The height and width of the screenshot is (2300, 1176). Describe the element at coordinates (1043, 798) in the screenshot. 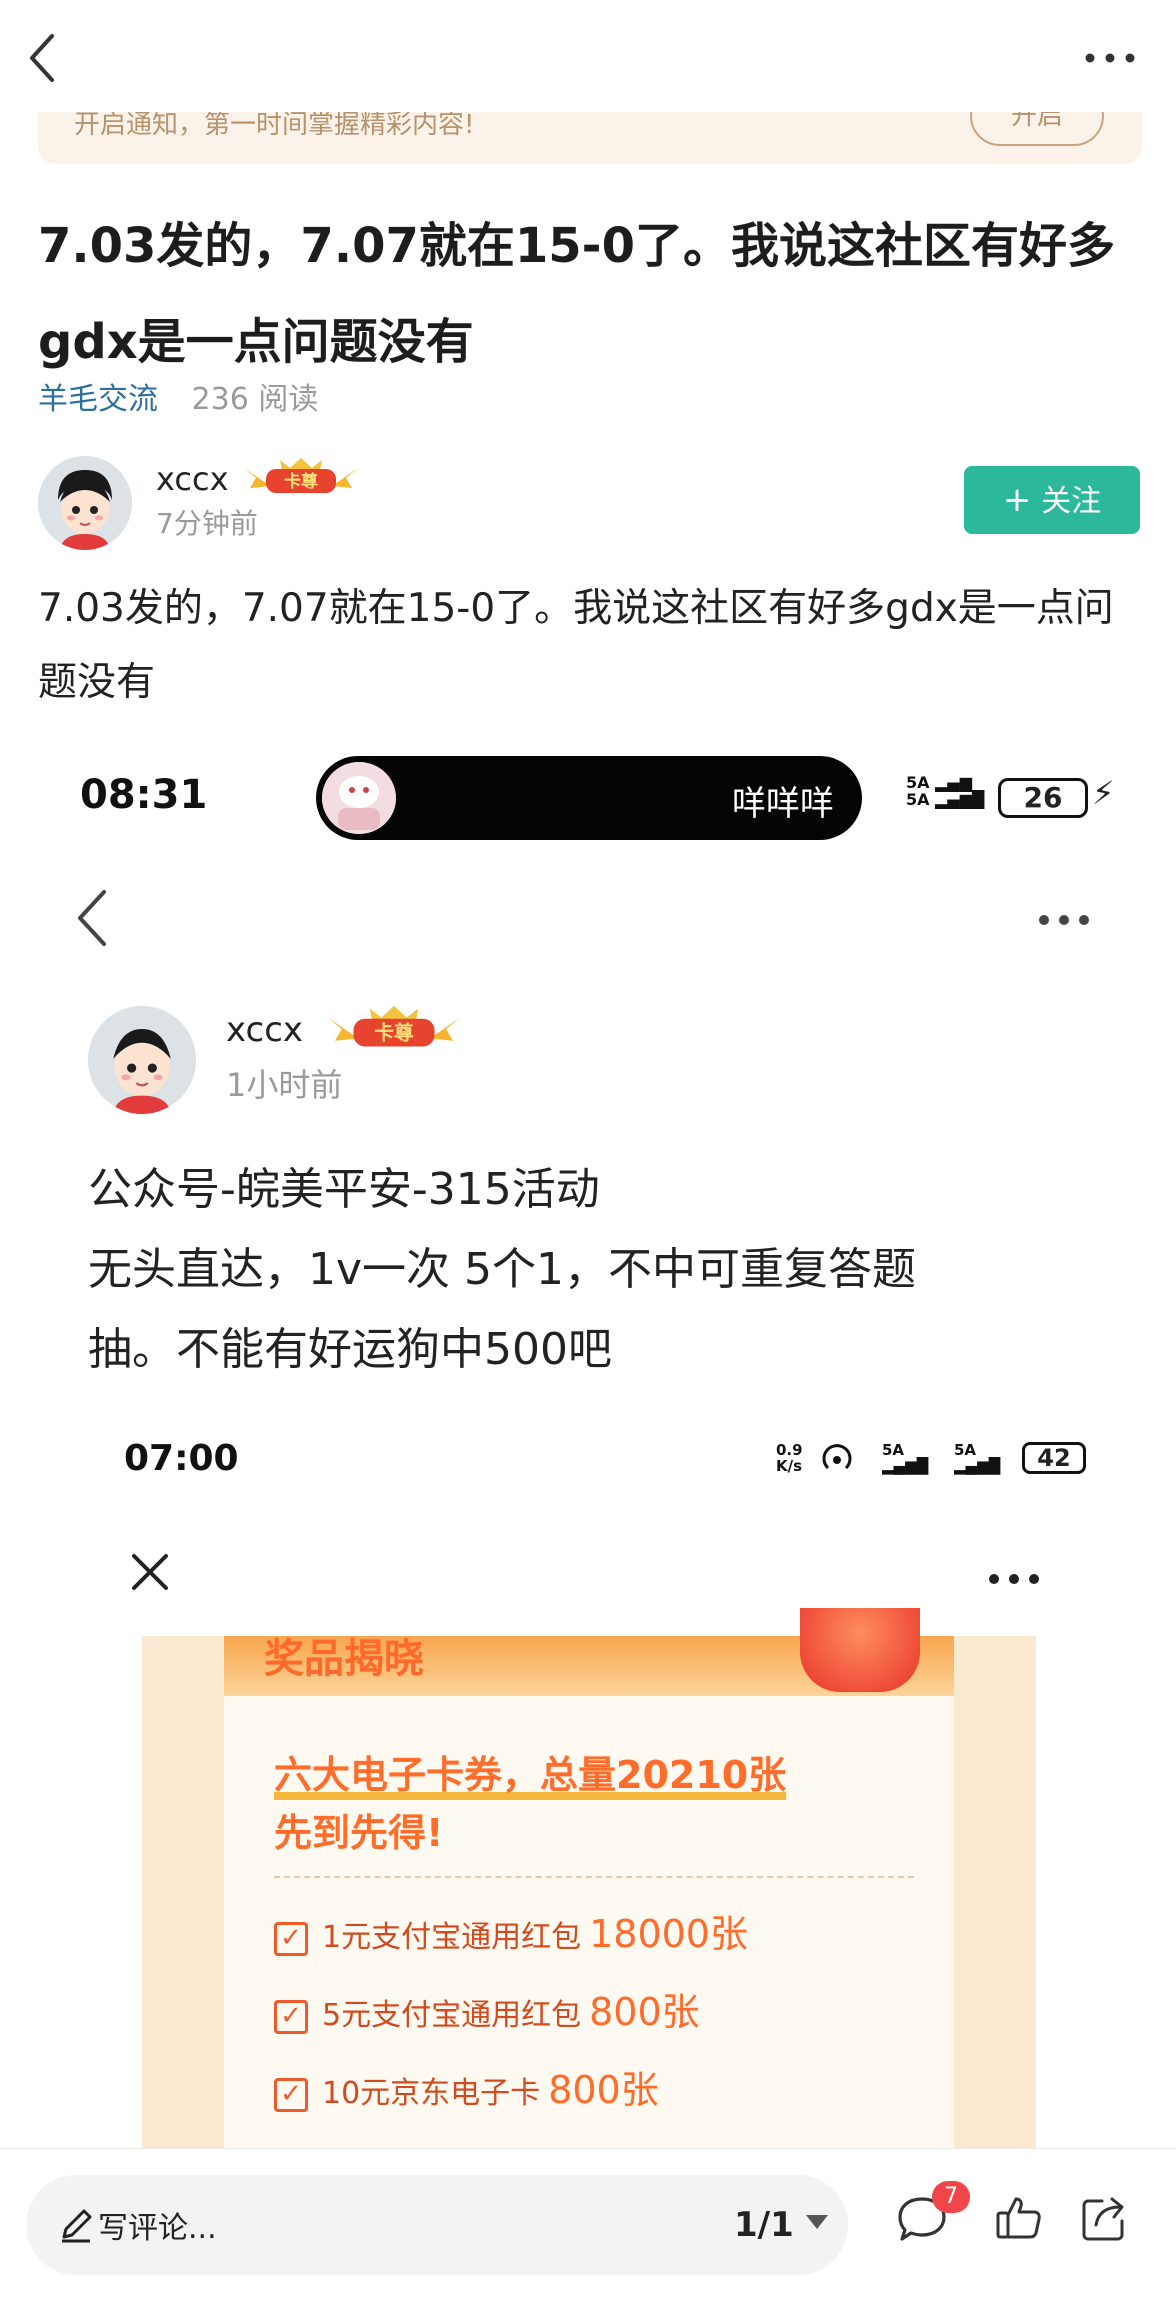

I see `battery-icon: 26` at that location.